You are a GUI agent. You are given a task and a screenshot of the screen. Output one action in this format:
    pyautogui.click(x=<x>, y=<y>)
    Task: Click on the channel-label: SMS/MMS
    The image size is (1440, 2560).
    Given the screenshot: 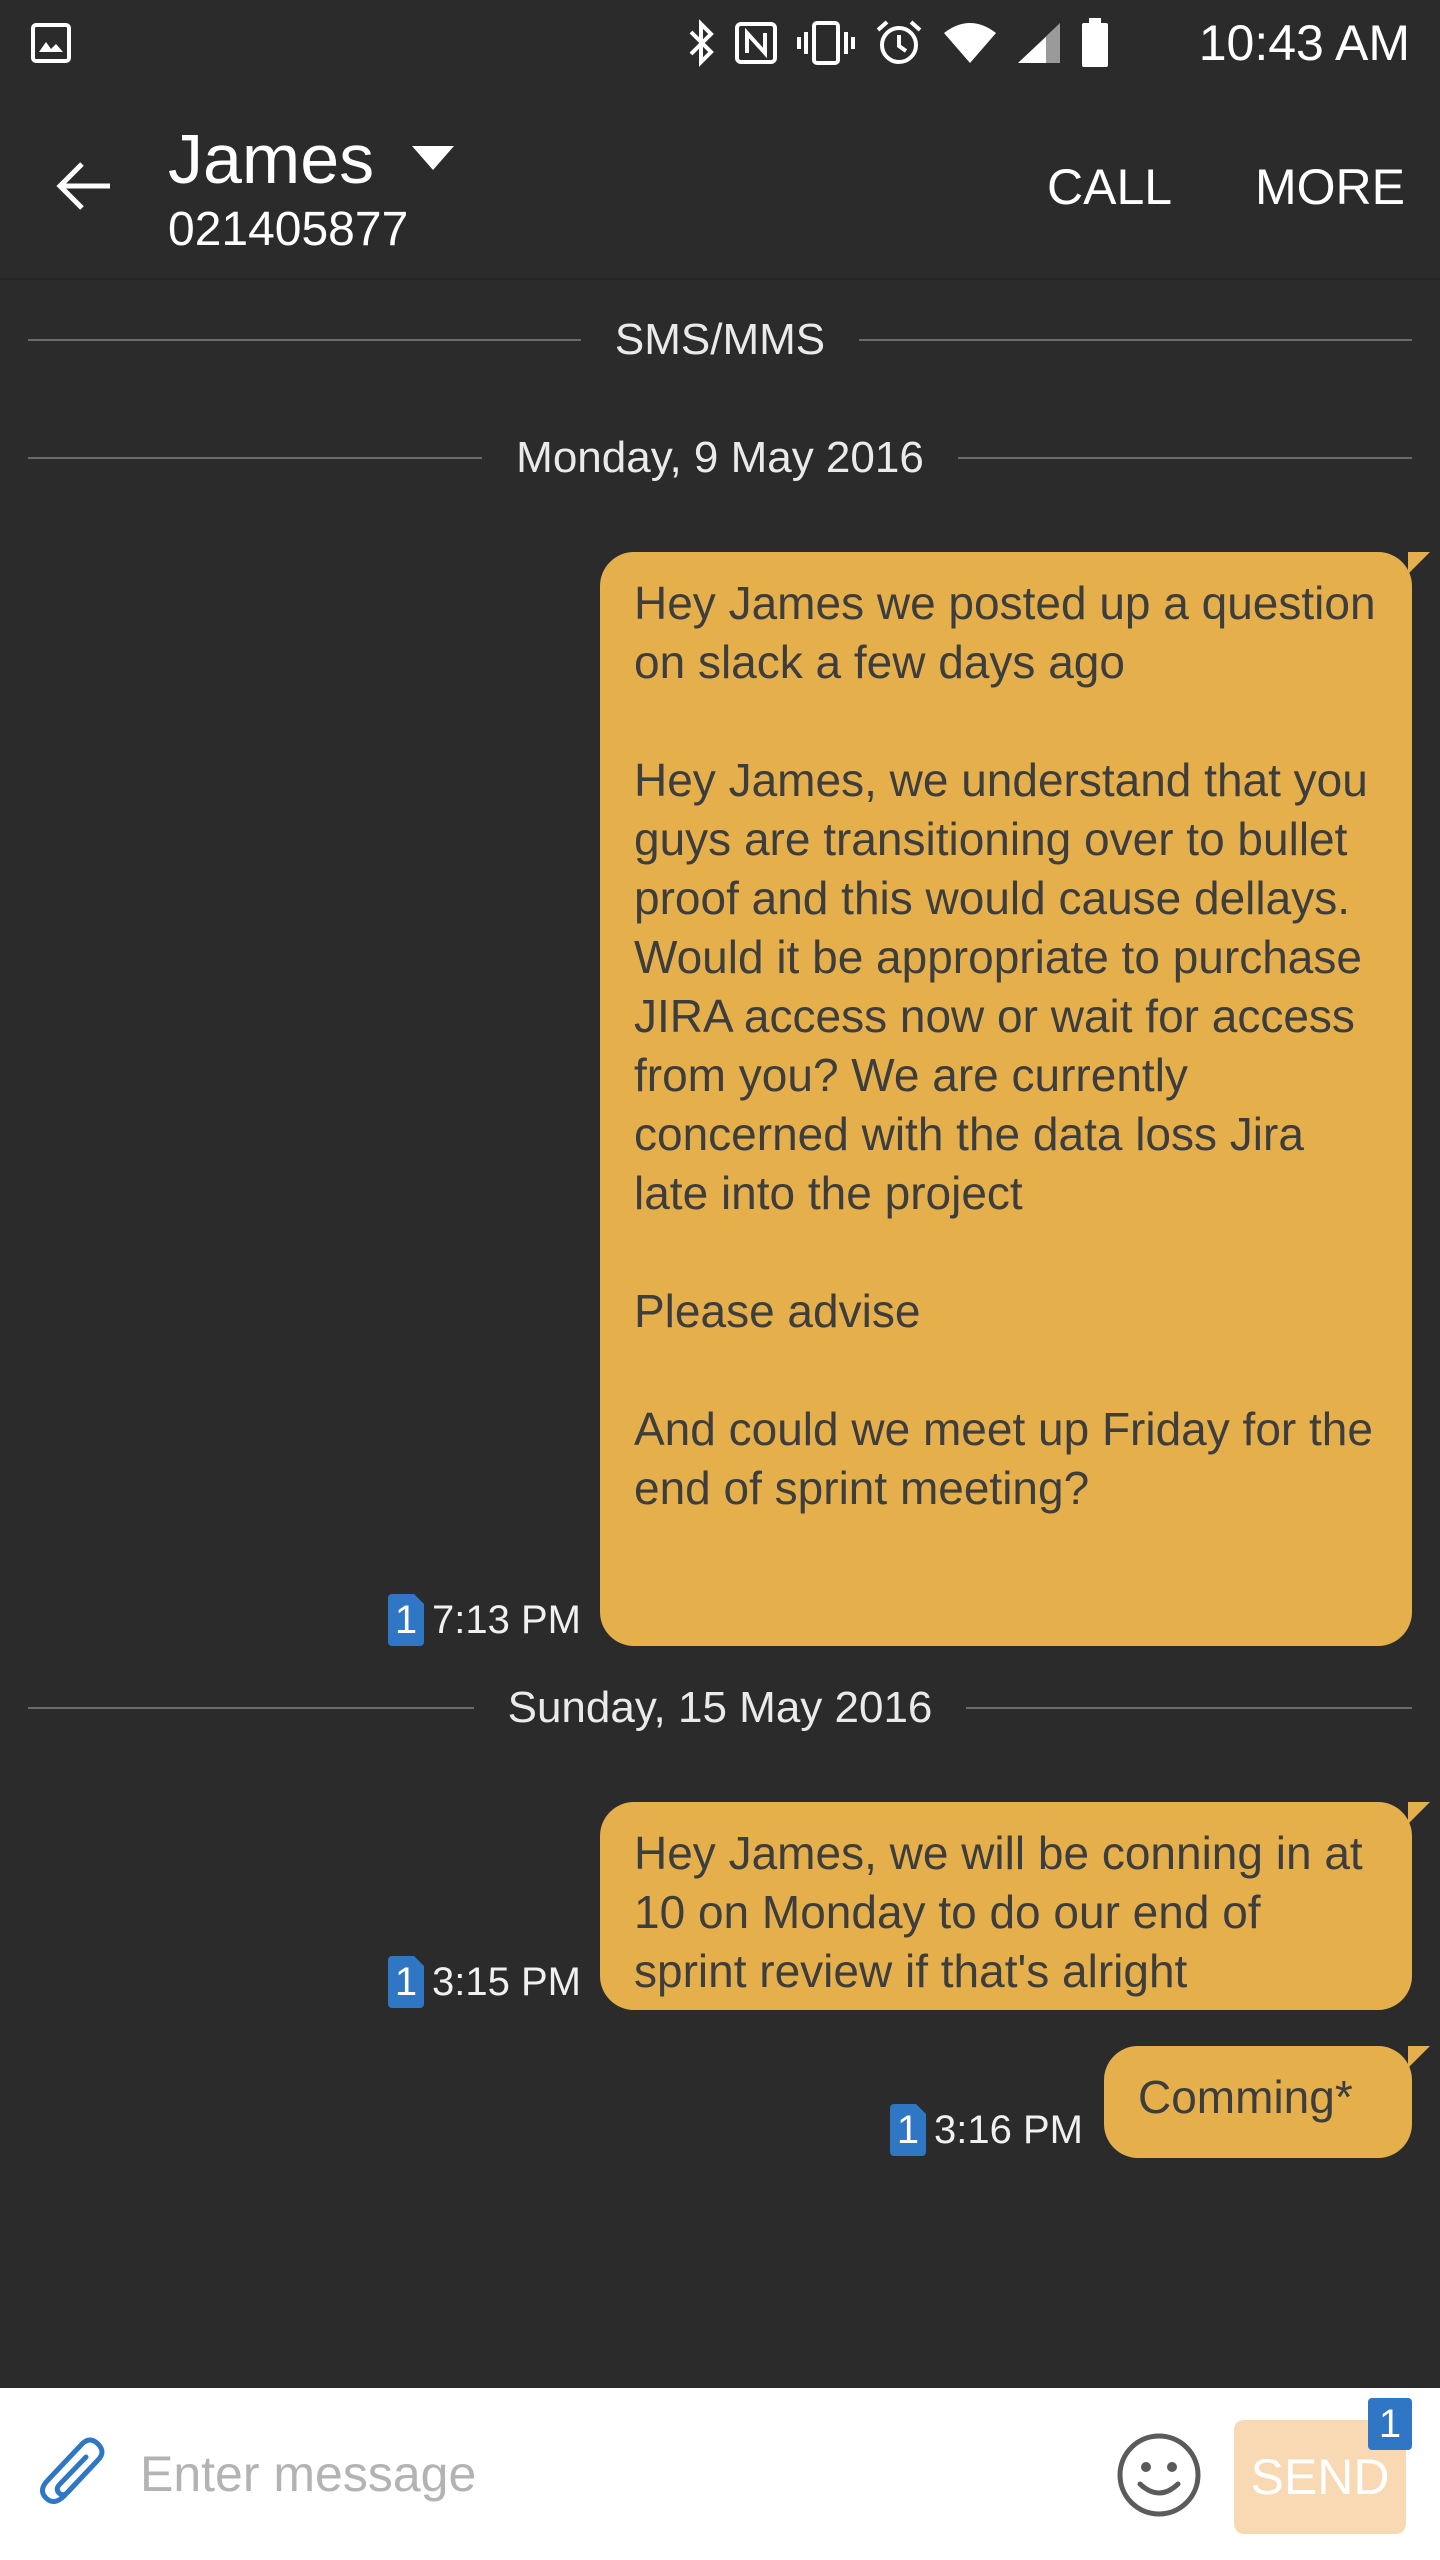 What is the action you would take?
    pyautogui.click(x=720, y=339)
    